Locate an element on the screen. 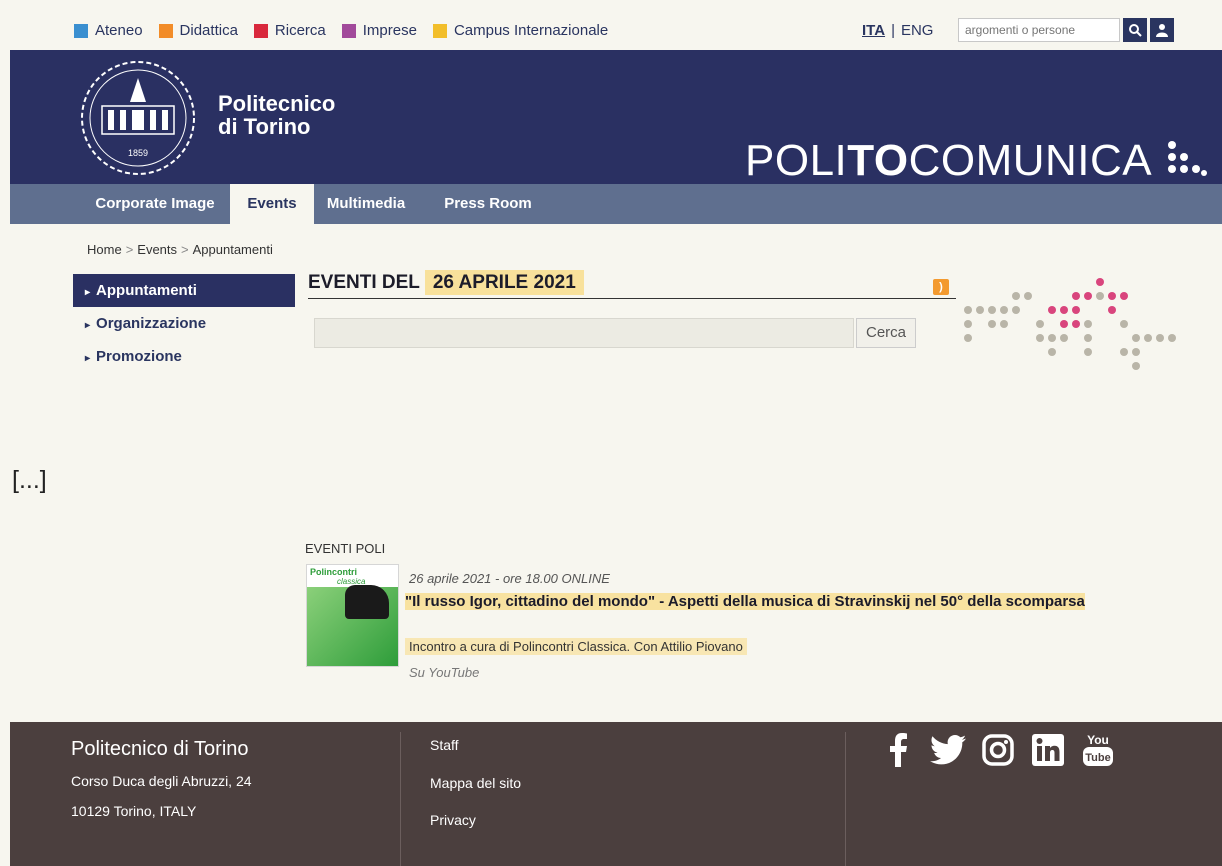  twitter-icon is located at coordinates (948, 750).